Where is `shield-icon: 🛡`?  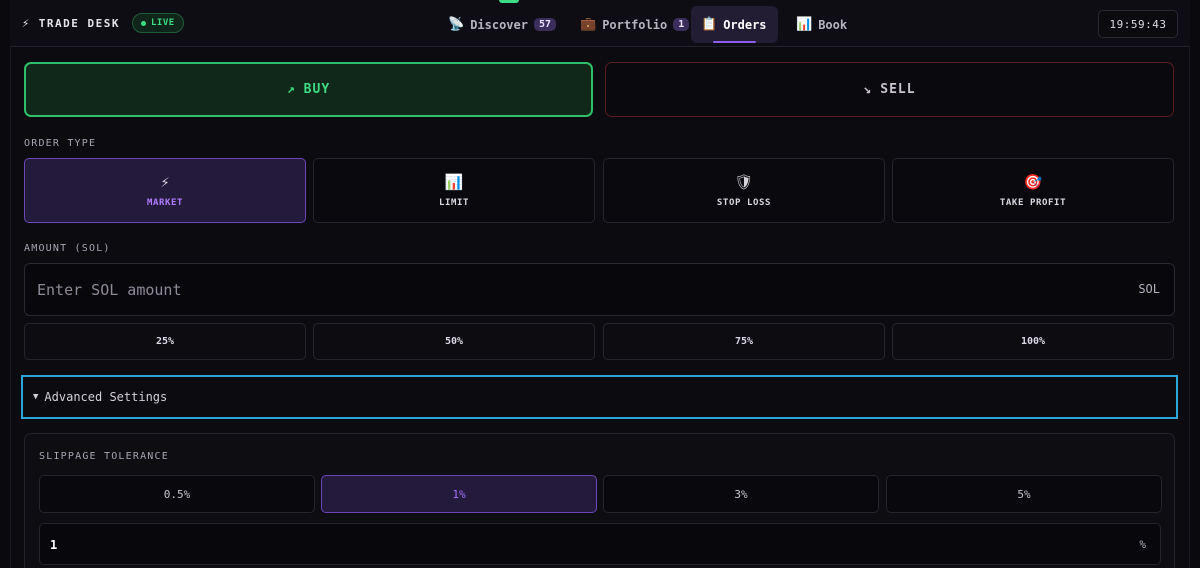 shield-icon: 🛡 is located at coordinates (744, 181).